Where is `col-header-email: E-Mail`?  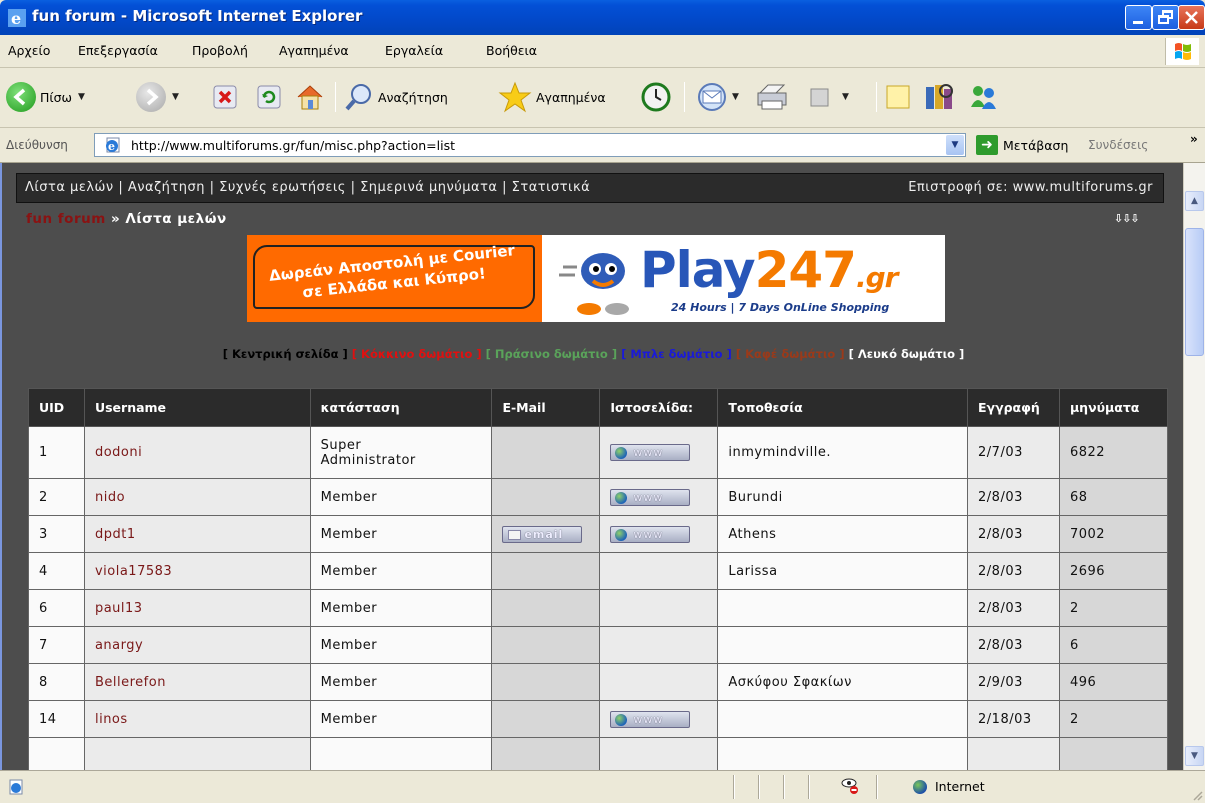
col-header-email: E-Mail is located at coordinates (546, 407).